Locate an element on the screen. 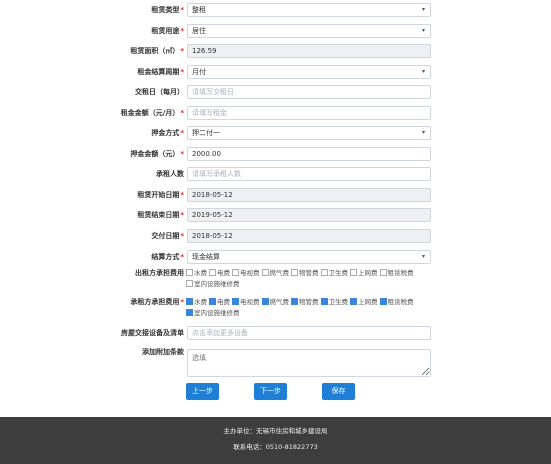 The width and height of the screenshot is (551, 464). area-label: 租赁面积（㎡）* is located at coordinates (157, 51).